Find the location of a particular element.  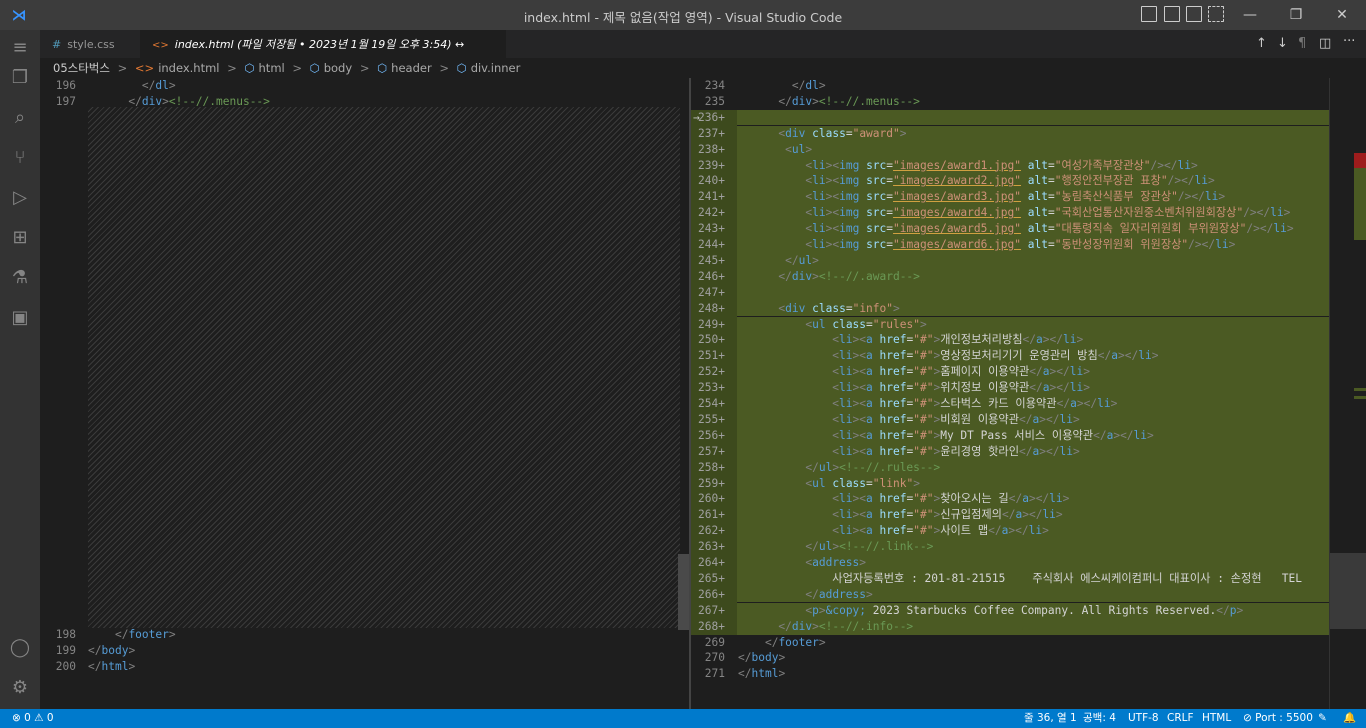

notifications-icon: 🔔 is located at coordinates (1349, 718).